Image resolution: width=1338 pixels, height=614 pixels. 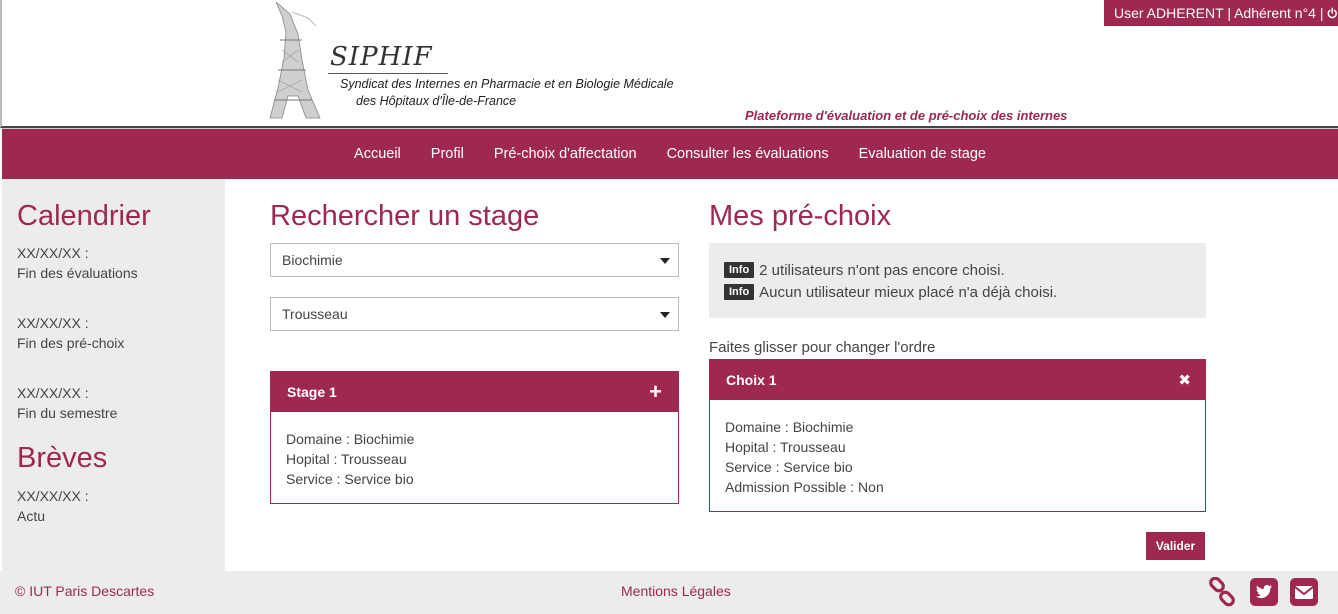 I want to click on choice-admission: Admission Possible : Non, so click(x=804, y=487).